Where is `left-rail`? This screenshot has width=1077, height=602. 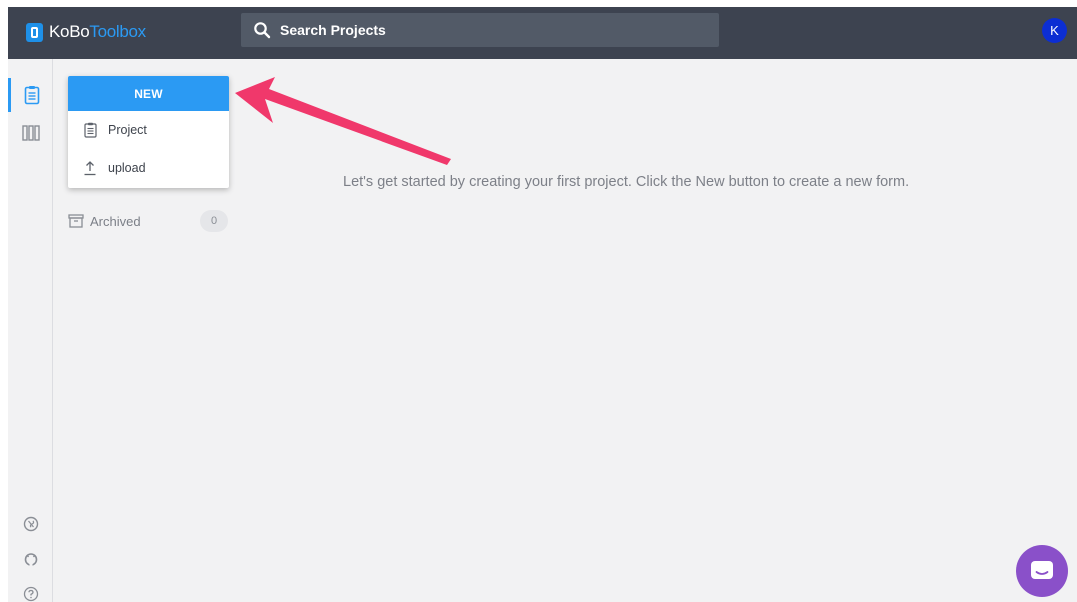 left-rail is located at coordinates (30, 330).